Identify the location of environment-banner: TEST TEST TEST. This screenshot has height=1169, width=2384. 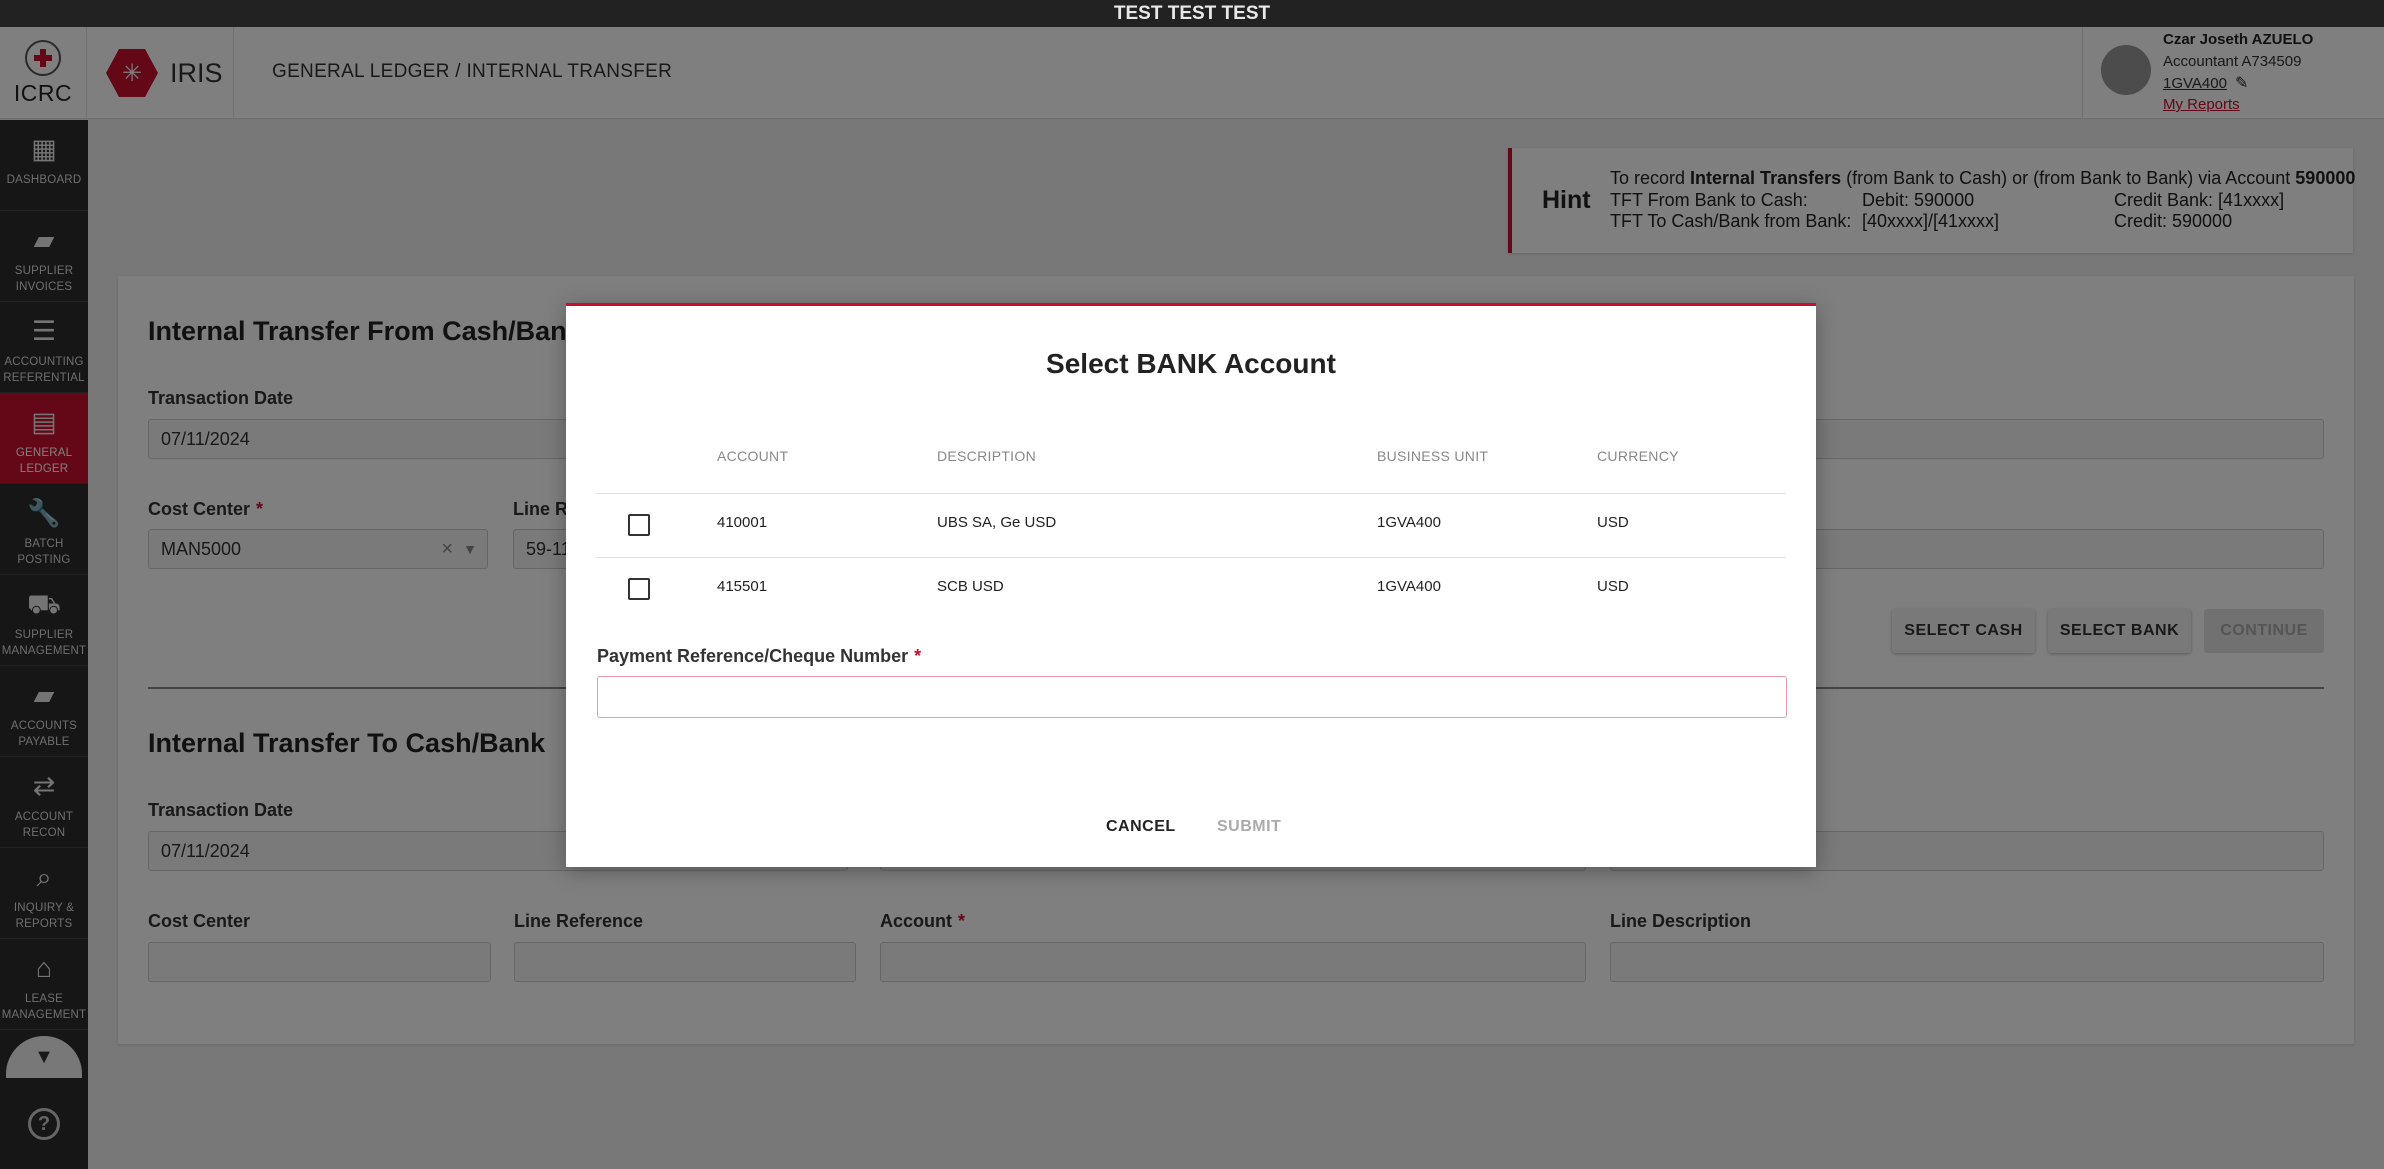
(1192, 13).